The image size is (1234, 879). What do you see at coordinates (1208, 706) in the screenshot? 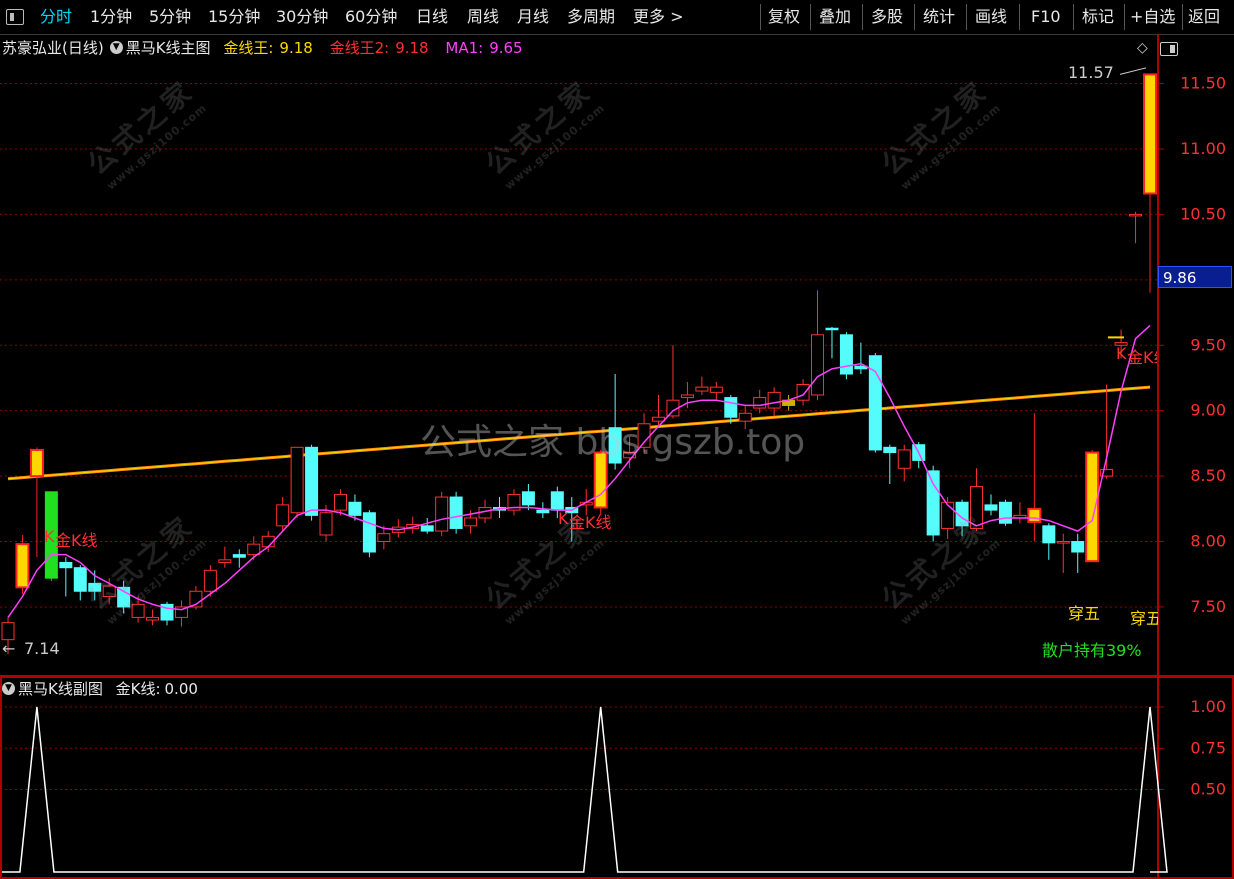
I see `sub-tick-label: 1.00` at bounding box center [1208, 706].